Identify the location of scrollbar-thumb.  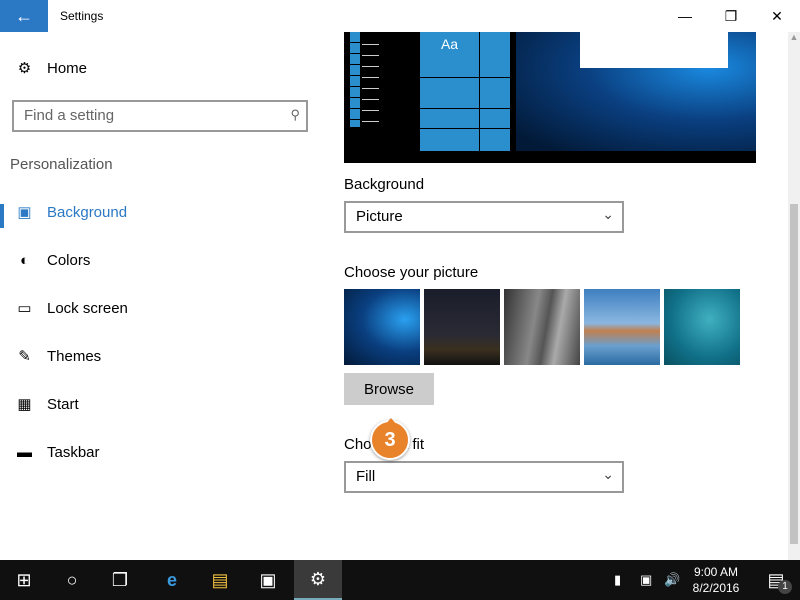
(794, 374).